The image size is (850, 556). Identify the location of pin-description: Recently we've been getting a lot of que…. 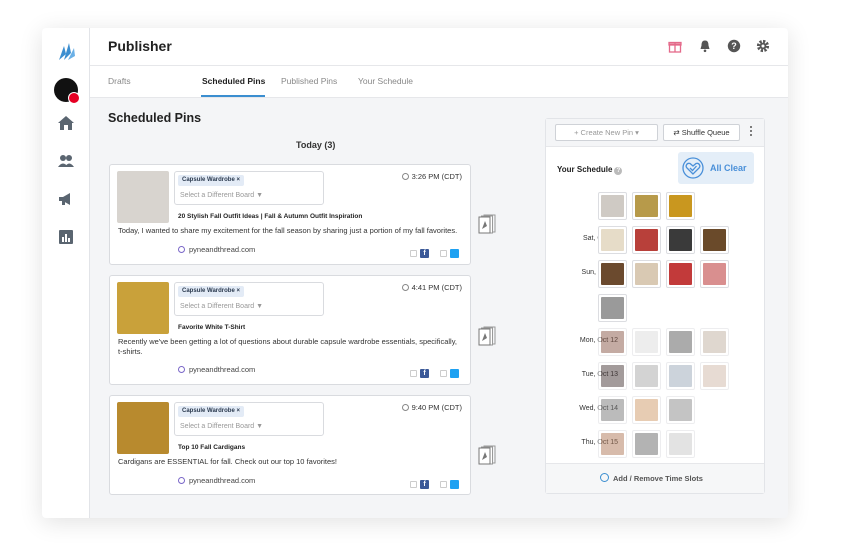
(290, 347).